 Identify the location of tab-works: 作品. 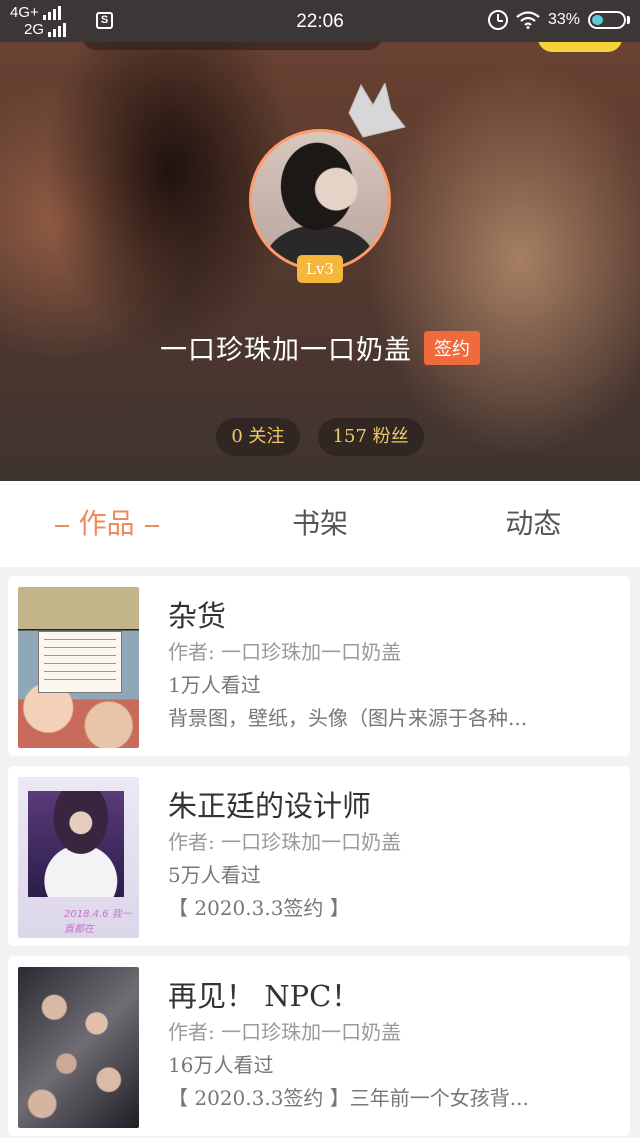
(106, 524).